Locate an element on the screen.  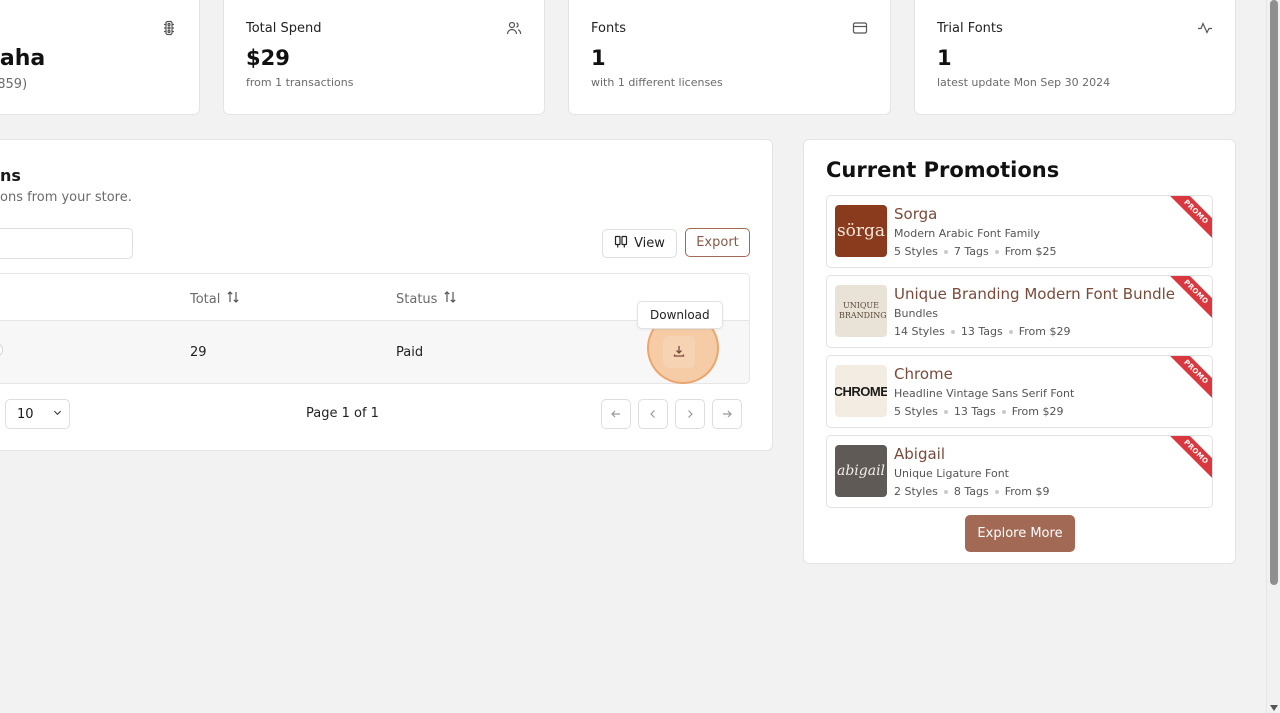
scrollbar-thumb is located at coordinates (1274, 292).